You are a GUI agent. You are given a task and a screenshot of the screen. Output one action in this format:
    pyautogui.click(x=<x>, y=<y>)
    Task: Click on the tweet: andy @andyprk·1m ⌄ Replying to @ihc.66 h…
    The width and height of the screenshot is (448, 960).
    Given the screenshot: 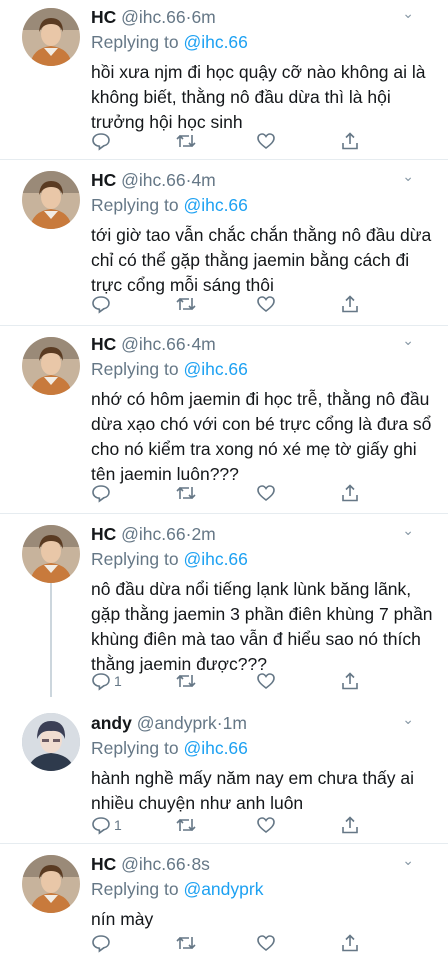 What is the action you would take?
    pyautogui.click(x=224, y=774)
    